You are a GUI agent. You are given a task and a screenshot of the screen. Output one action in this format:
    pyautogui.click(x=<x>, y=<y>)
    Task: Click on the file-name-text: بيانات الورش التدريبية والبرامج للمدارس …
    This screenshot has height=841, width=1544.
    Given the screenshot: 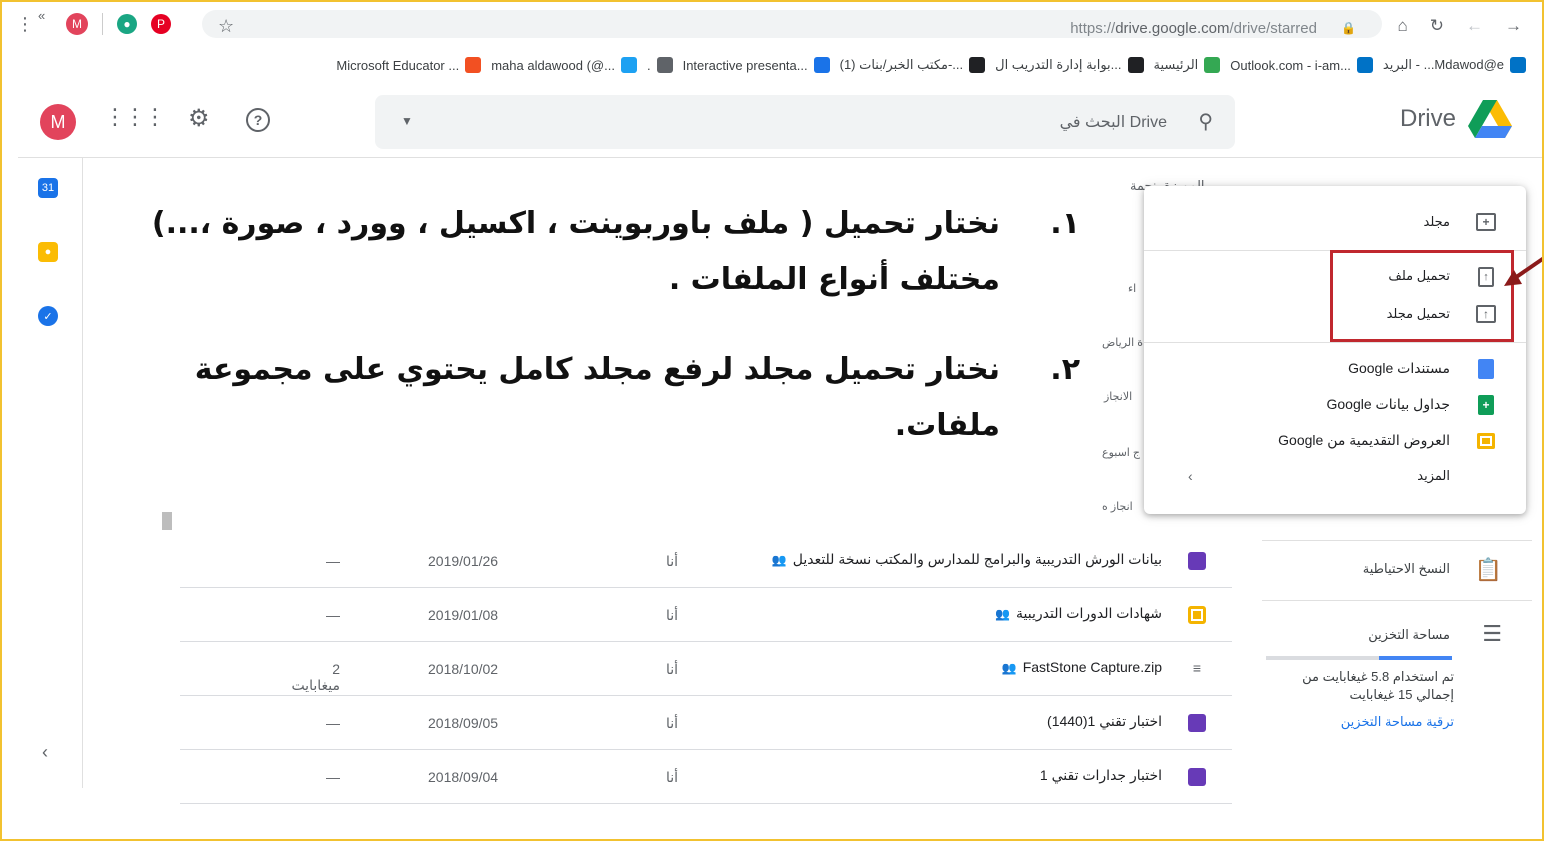 What is the action you would take?
    pyautogui.click(x=977, y=559)
    